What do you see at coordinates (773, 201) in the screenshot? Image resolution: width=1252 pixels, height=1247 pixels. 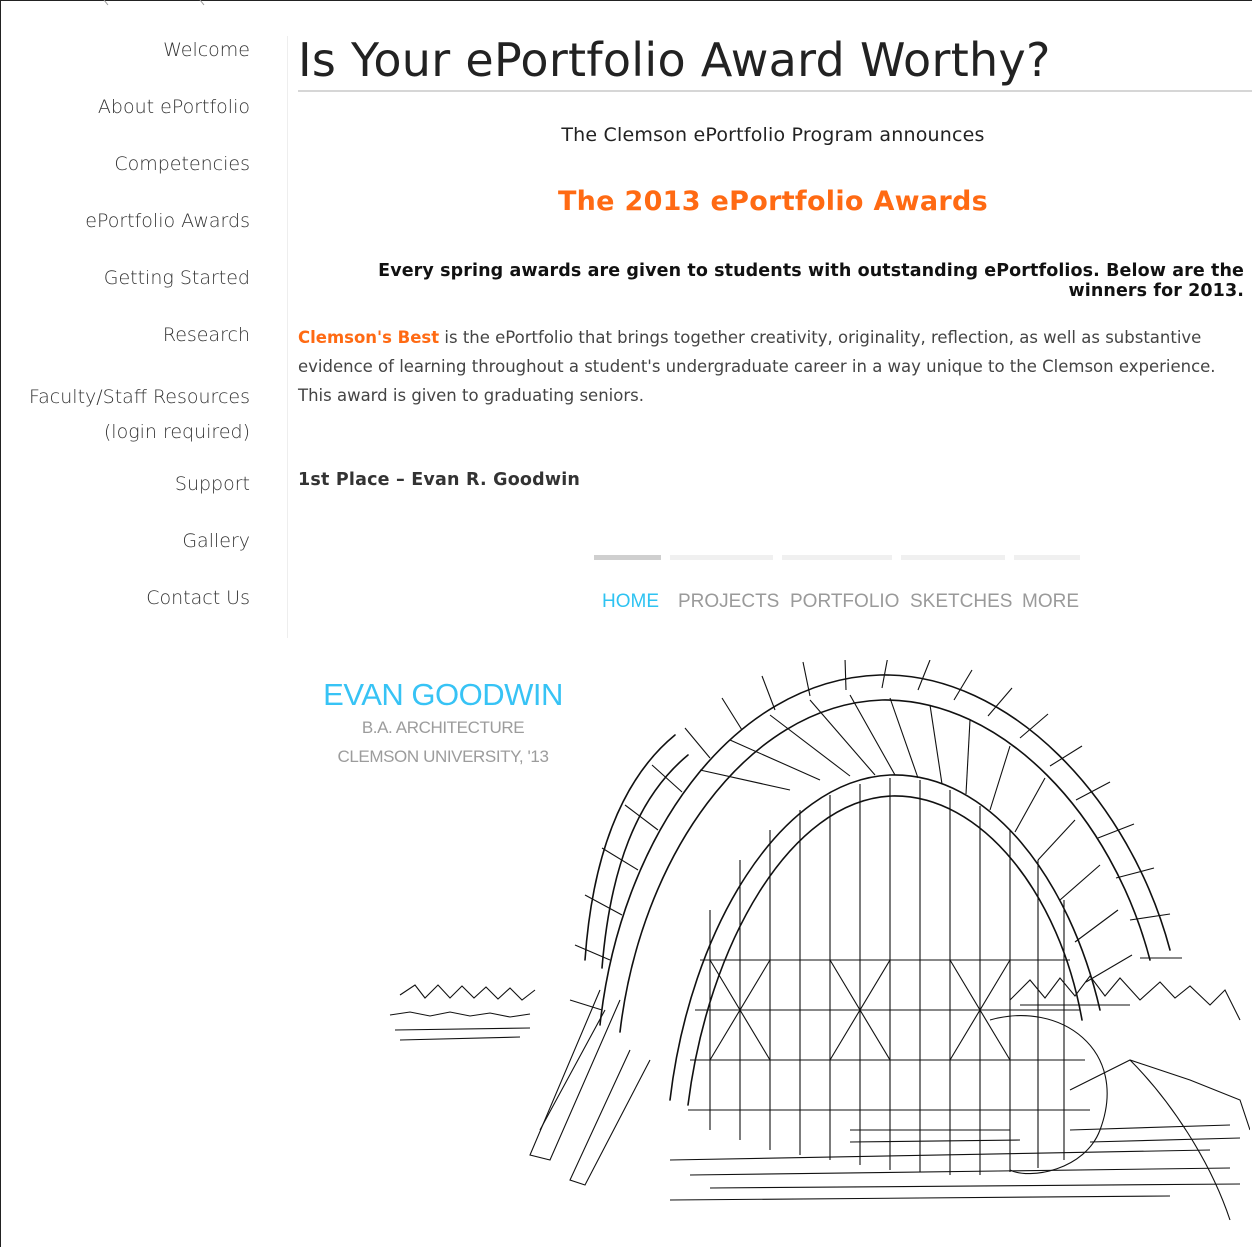 I see `awards-heading: The 2013 ePortfolio Awards` at bounding box center [773, 201].